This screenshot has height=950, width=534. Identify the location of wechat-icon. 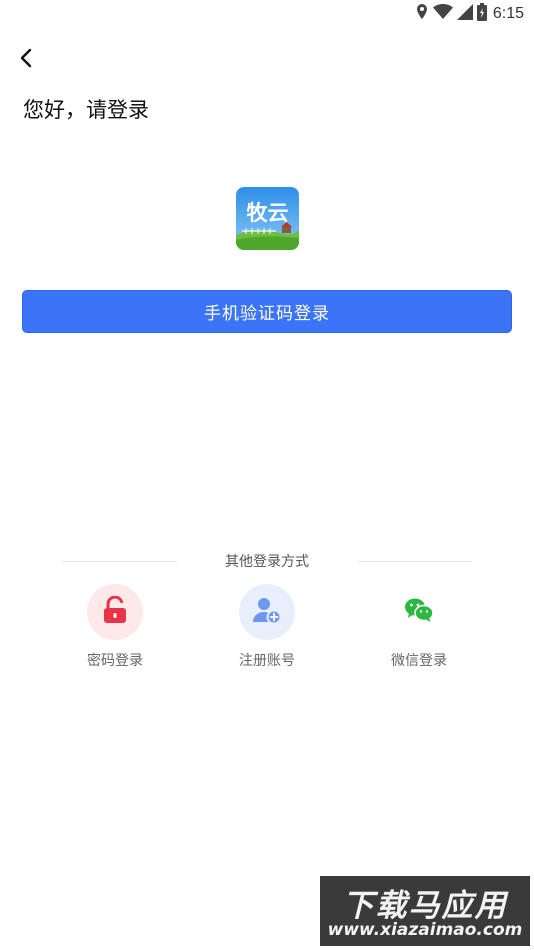
(419, 612).